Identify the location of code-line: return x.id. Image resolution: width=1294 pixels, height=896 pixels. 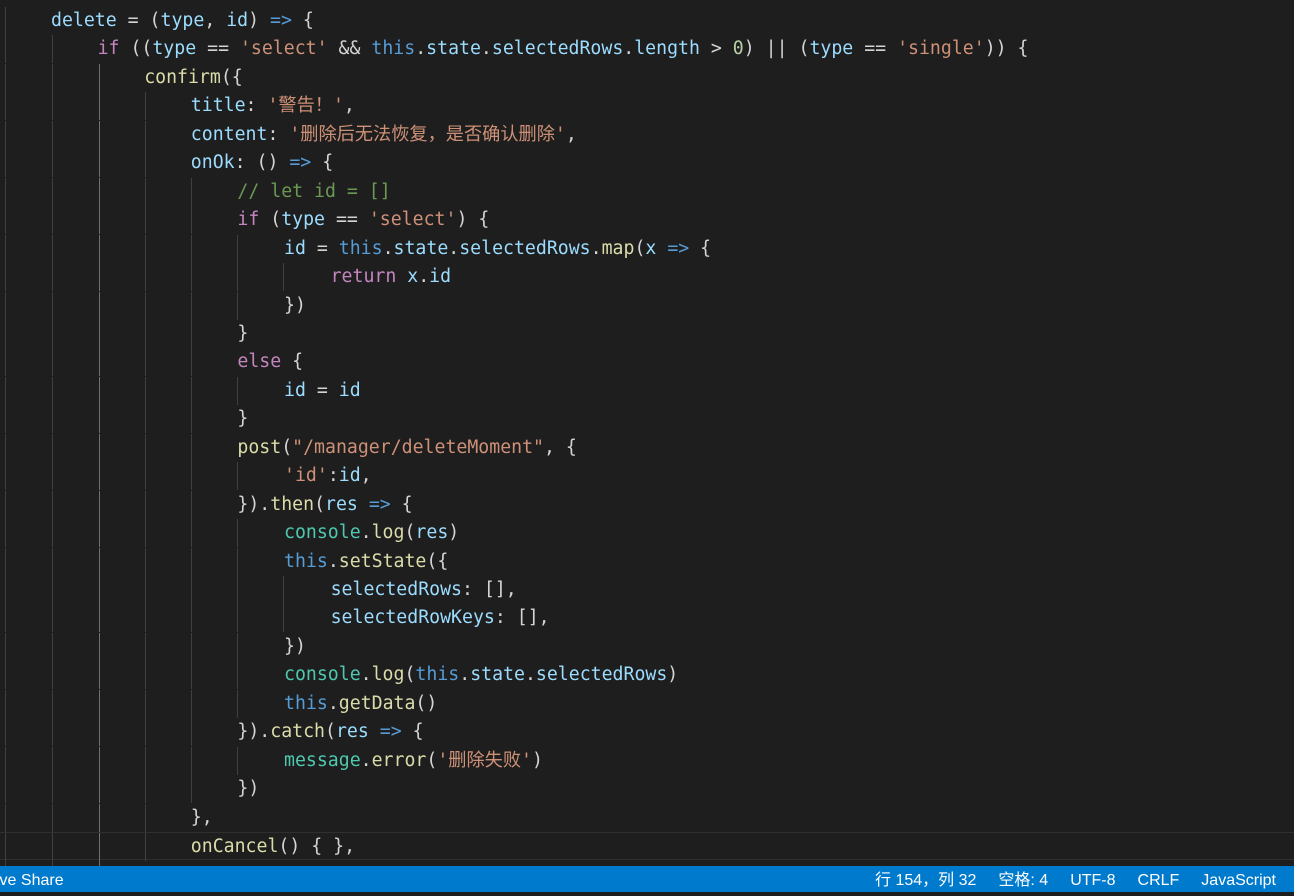
(647, 277).